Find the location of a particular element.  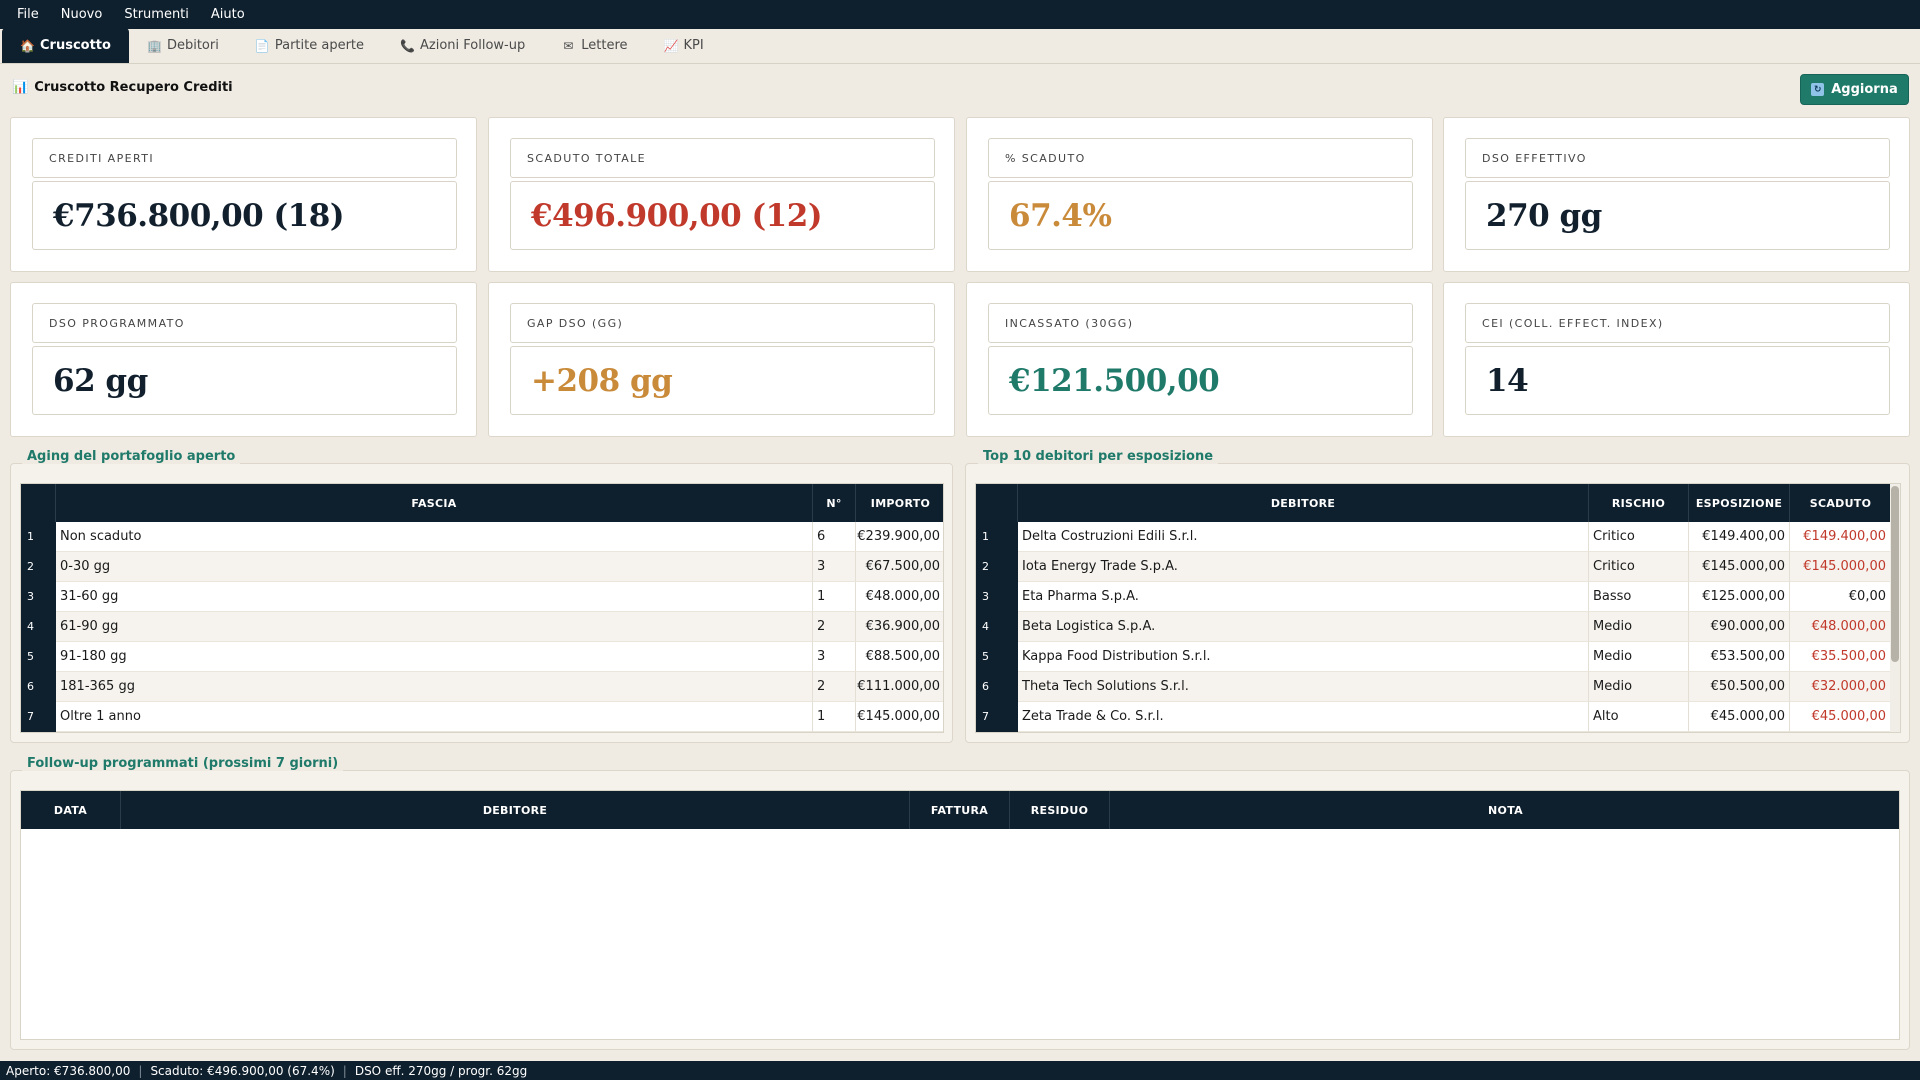

refresh-button-label: Aggiorna is located at coordinates (1864, 89).